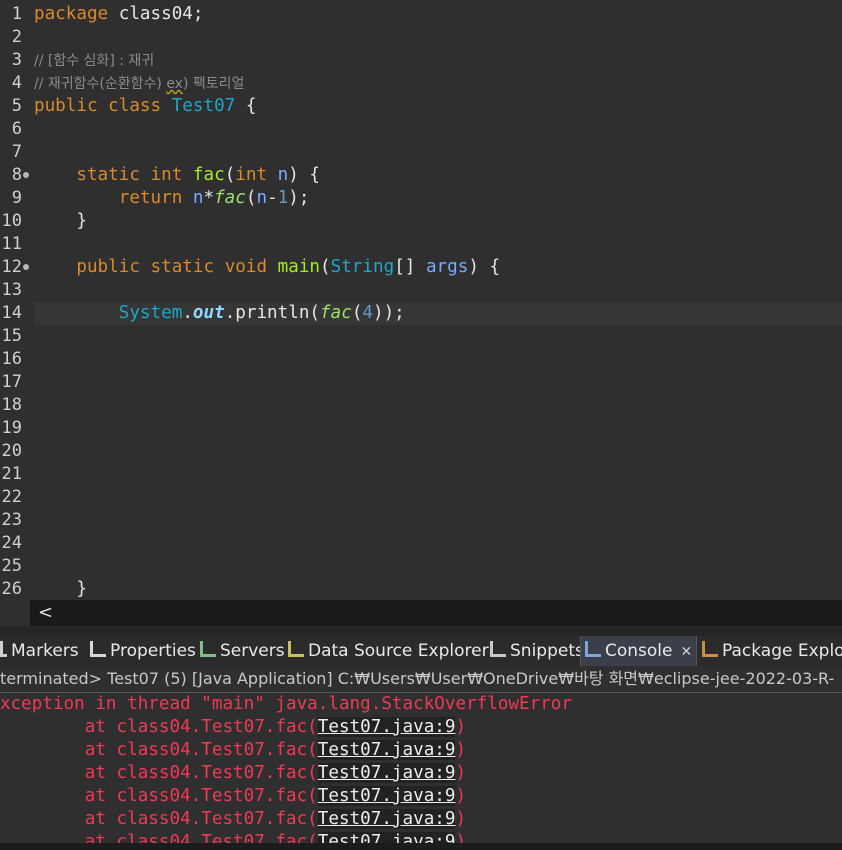  Describe the element at coordinates (421, 846) in the screenshot. I see `bottom-edge` at that location.